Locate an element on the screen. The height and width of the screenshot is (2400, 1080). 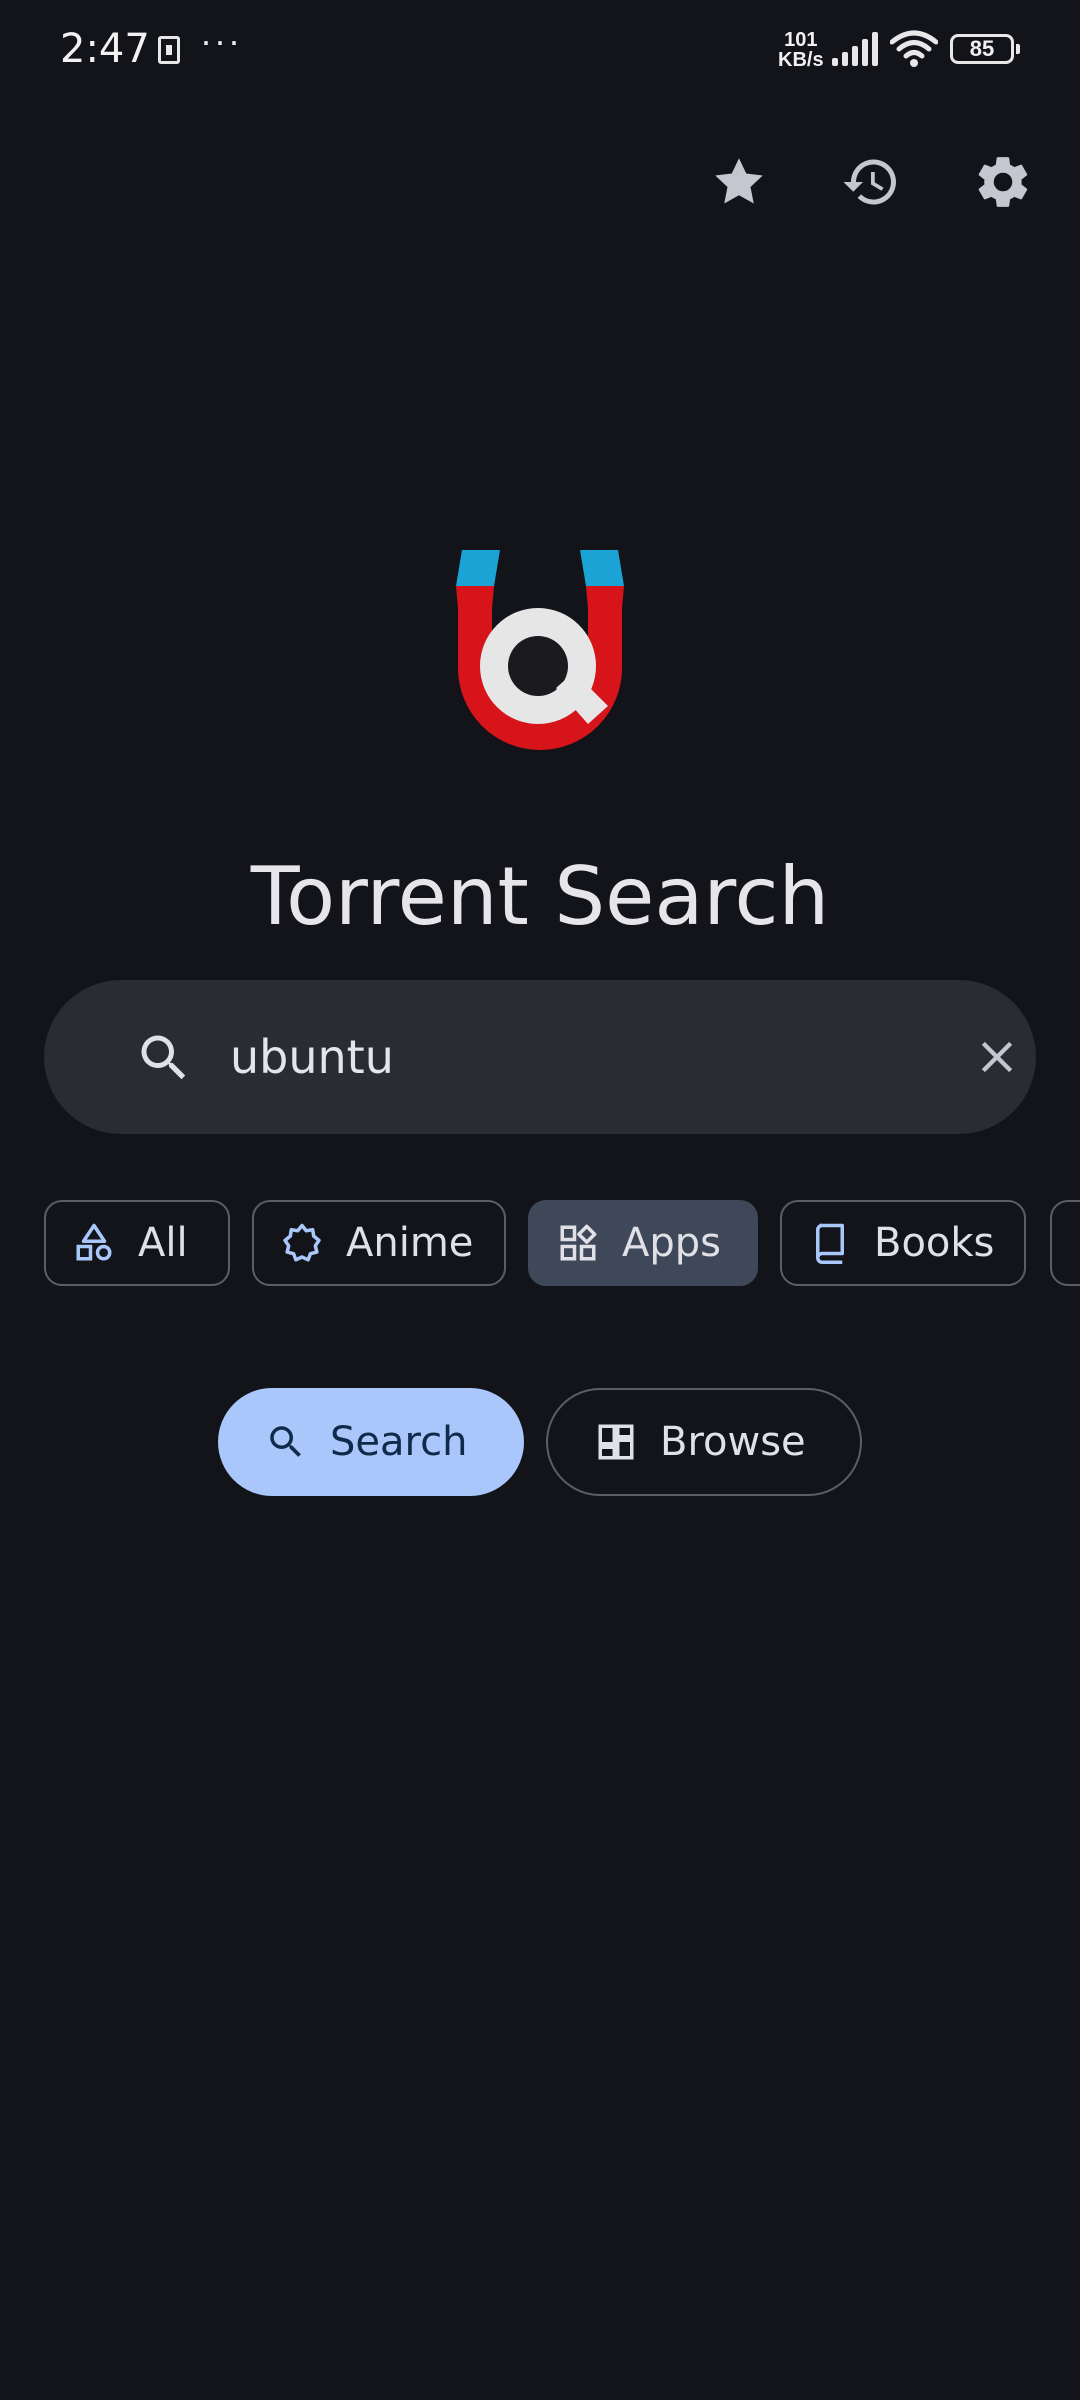
apps-icon is located at coordinates (578, 1243).